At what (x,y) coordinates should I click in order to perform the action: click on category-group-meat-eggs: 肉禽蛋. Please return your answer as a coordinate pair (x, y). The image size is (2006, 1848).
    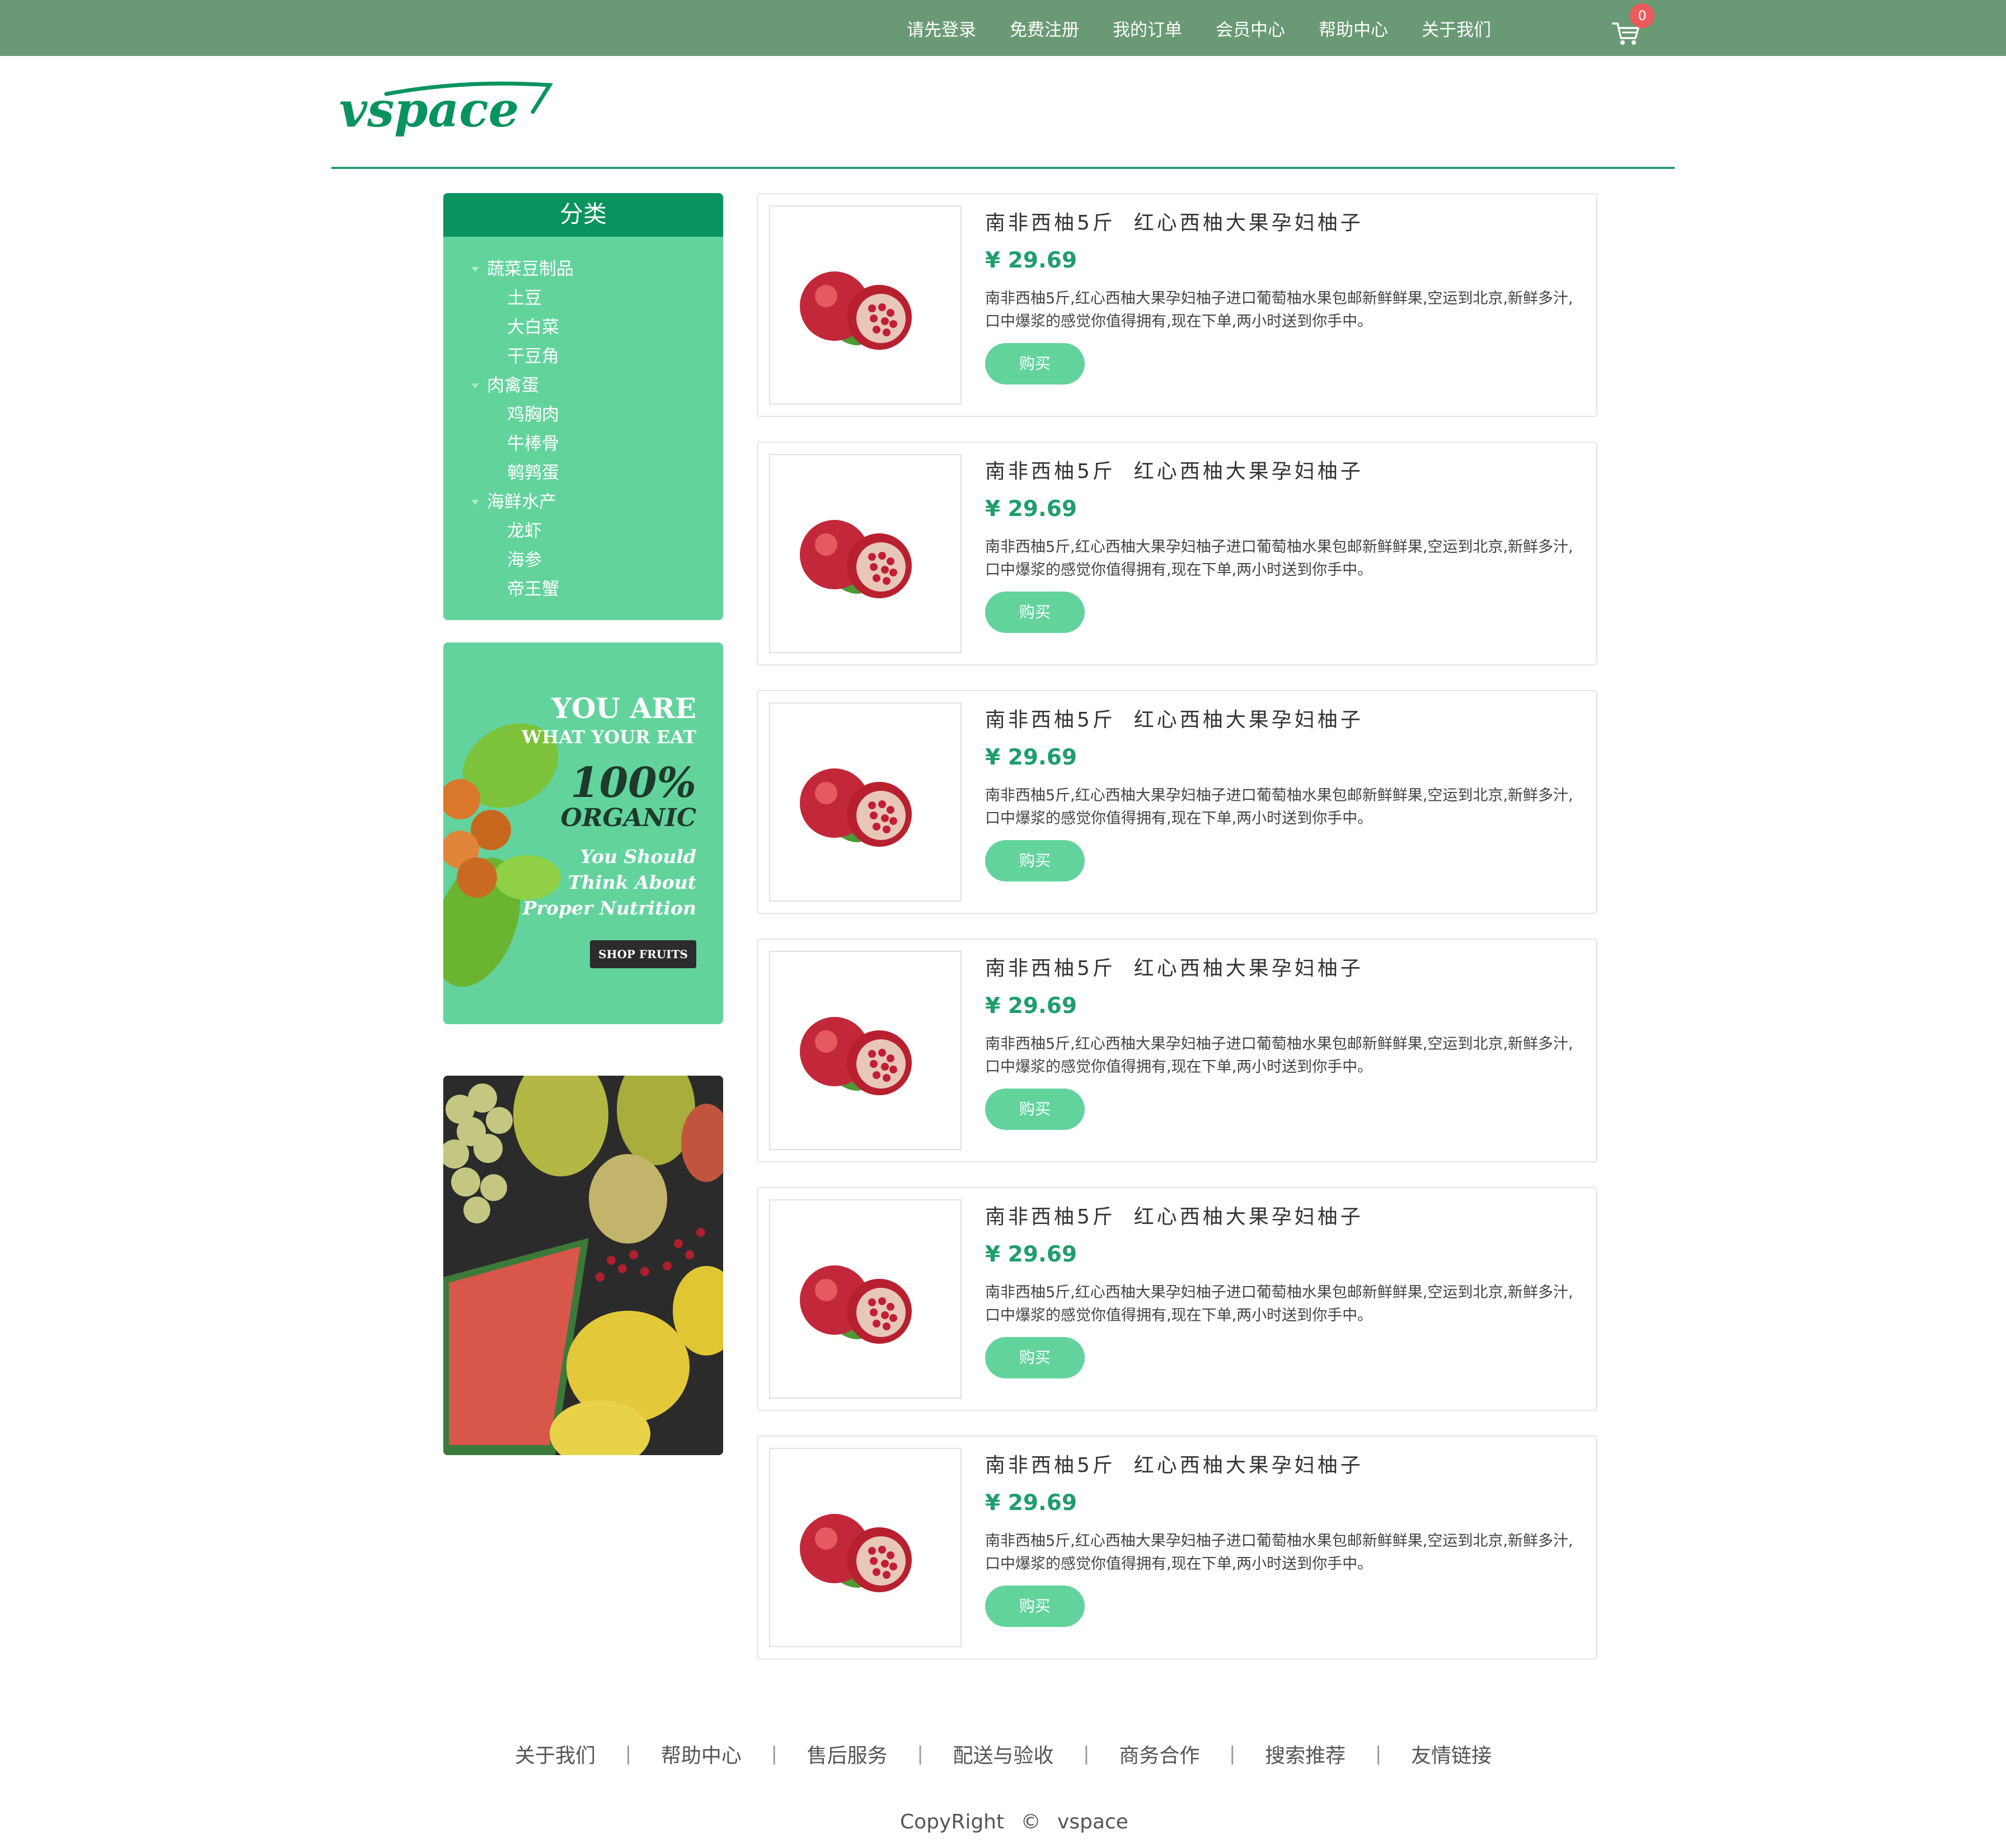
    Looking at the image, I should click on (583, 385).